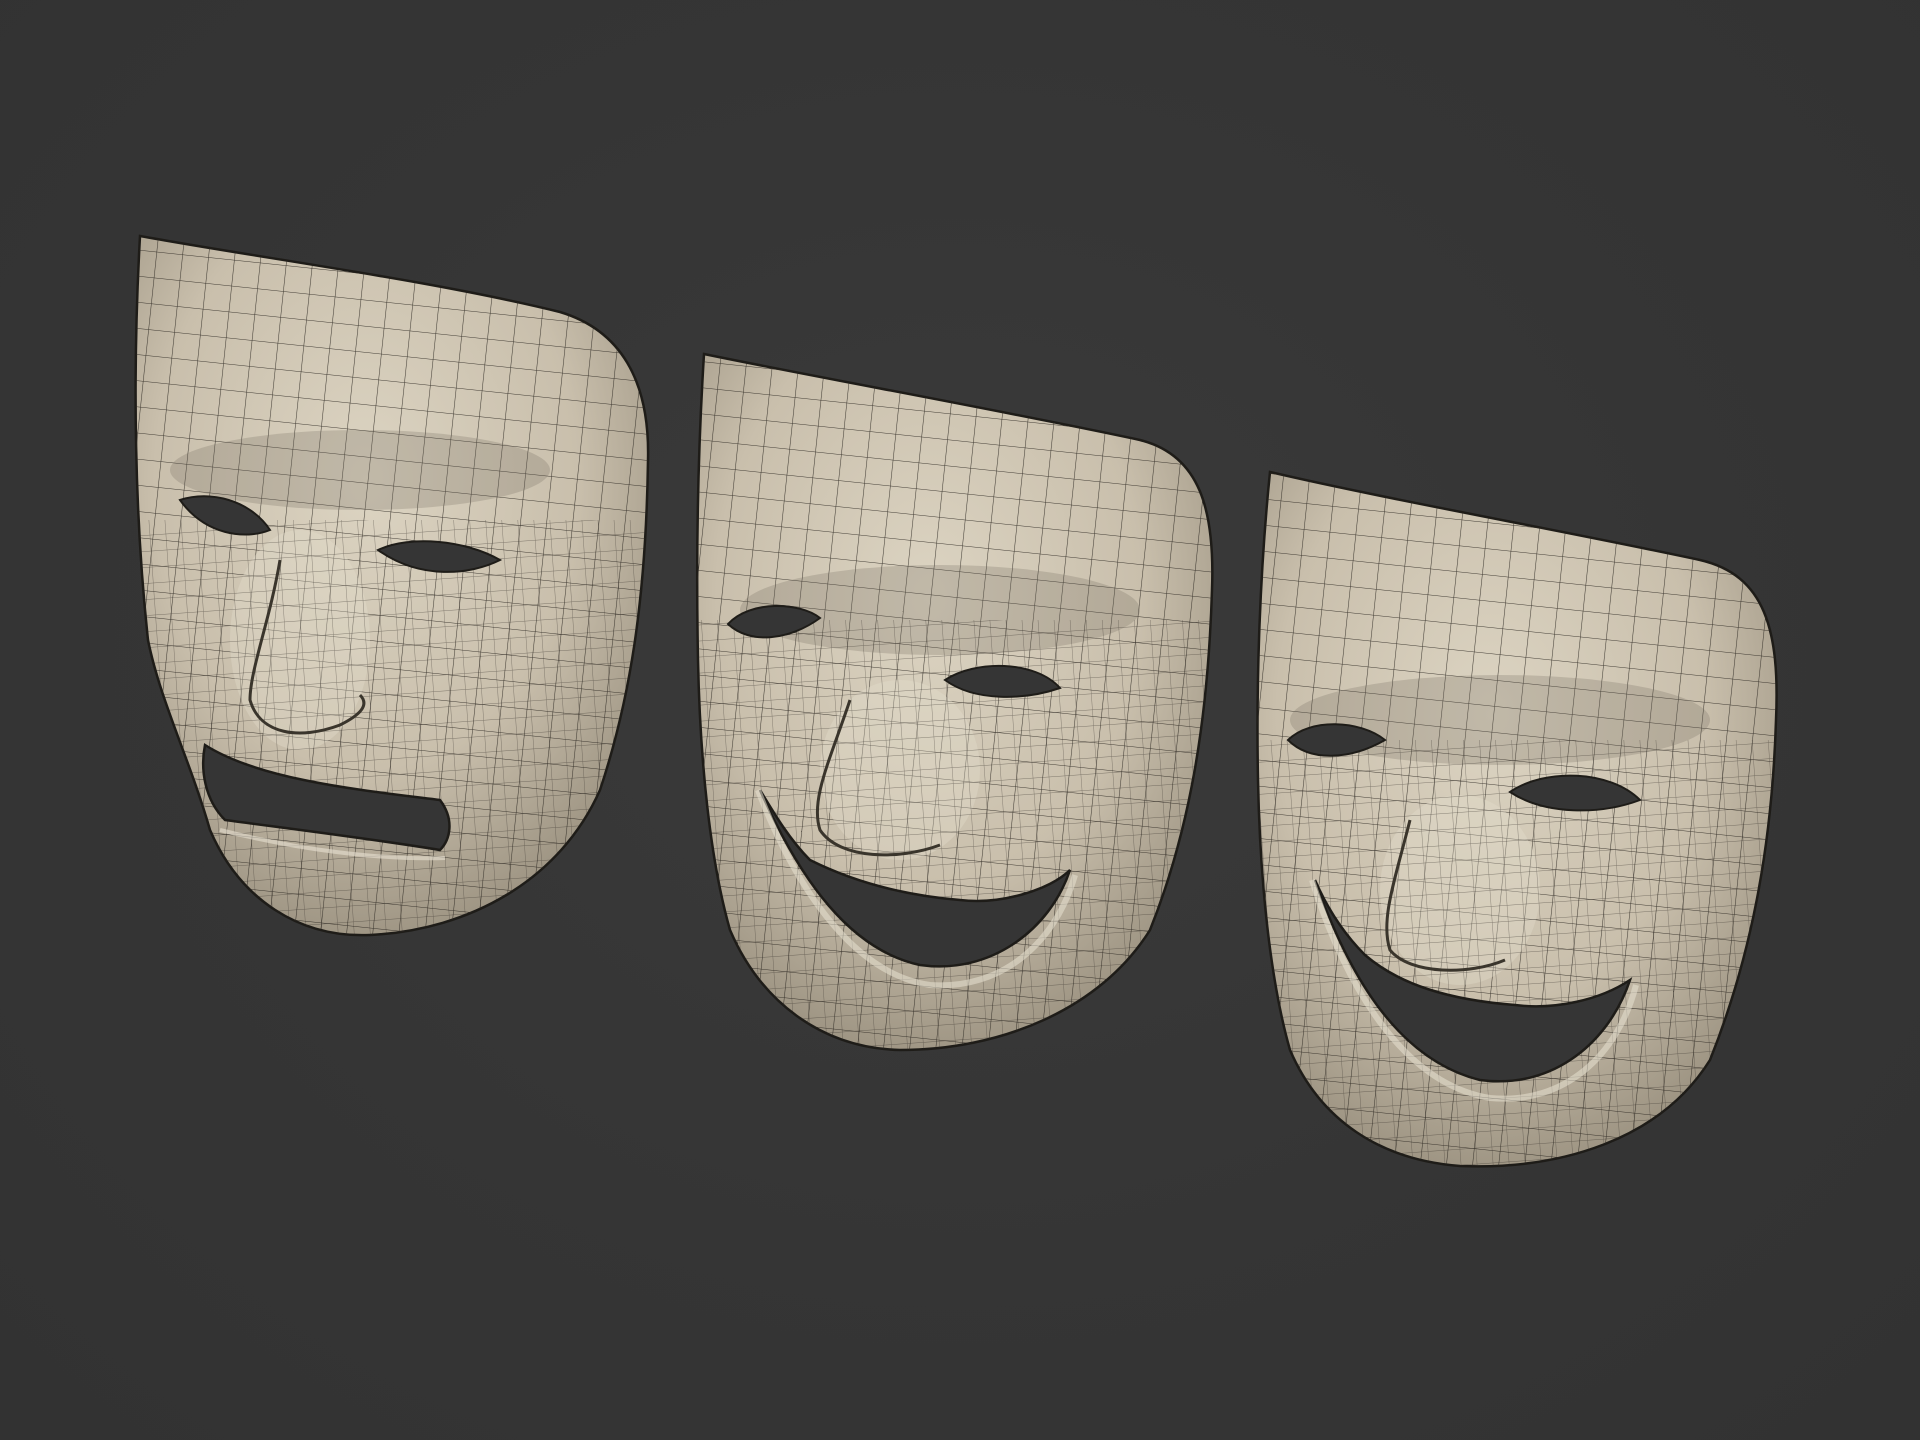 The image size is (1920, 1440). What do you see at coordinates (1520, 820) in the screenshot?
I see `comedy-mask-grin` at bounding box center [1520, 820].